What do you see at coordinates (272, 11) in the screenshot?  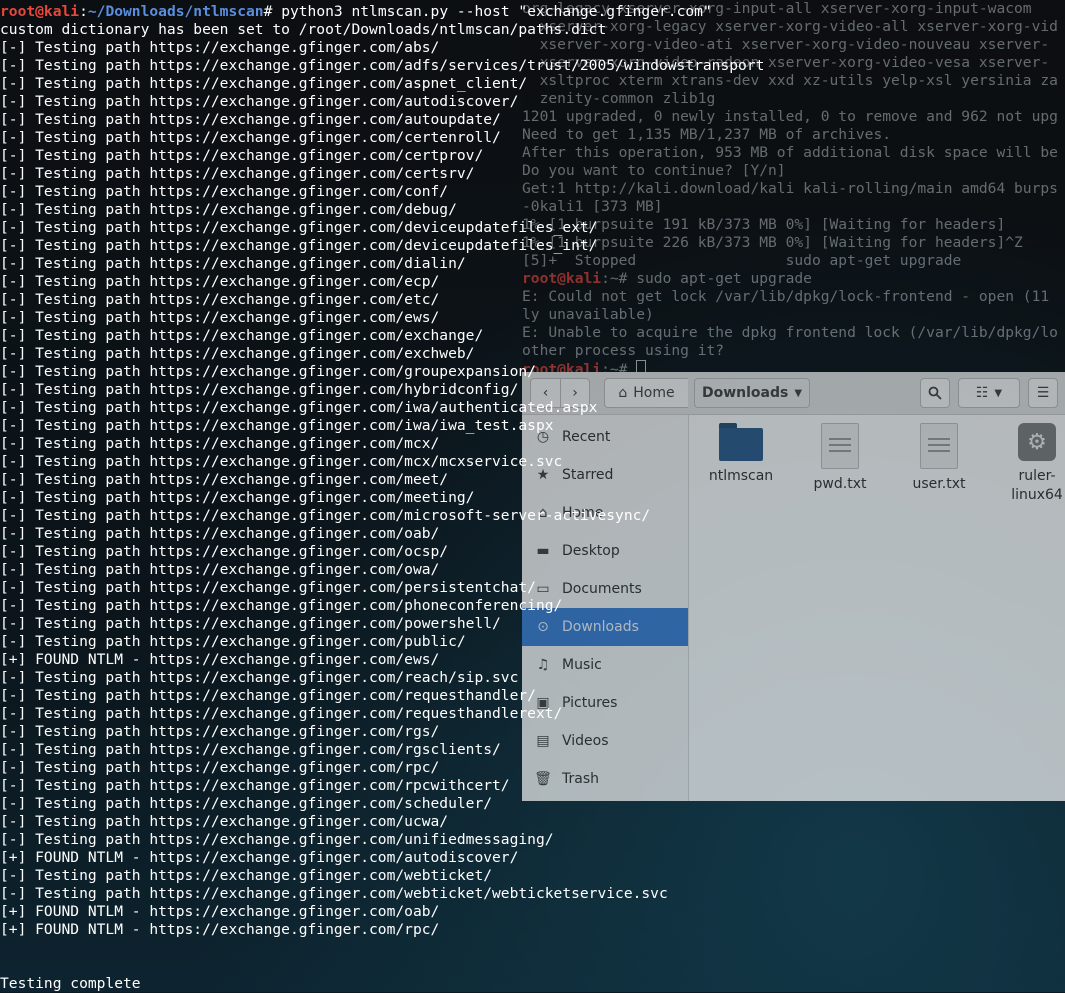 I see `prompt-symbol: #` at bounding box center [272, 11].